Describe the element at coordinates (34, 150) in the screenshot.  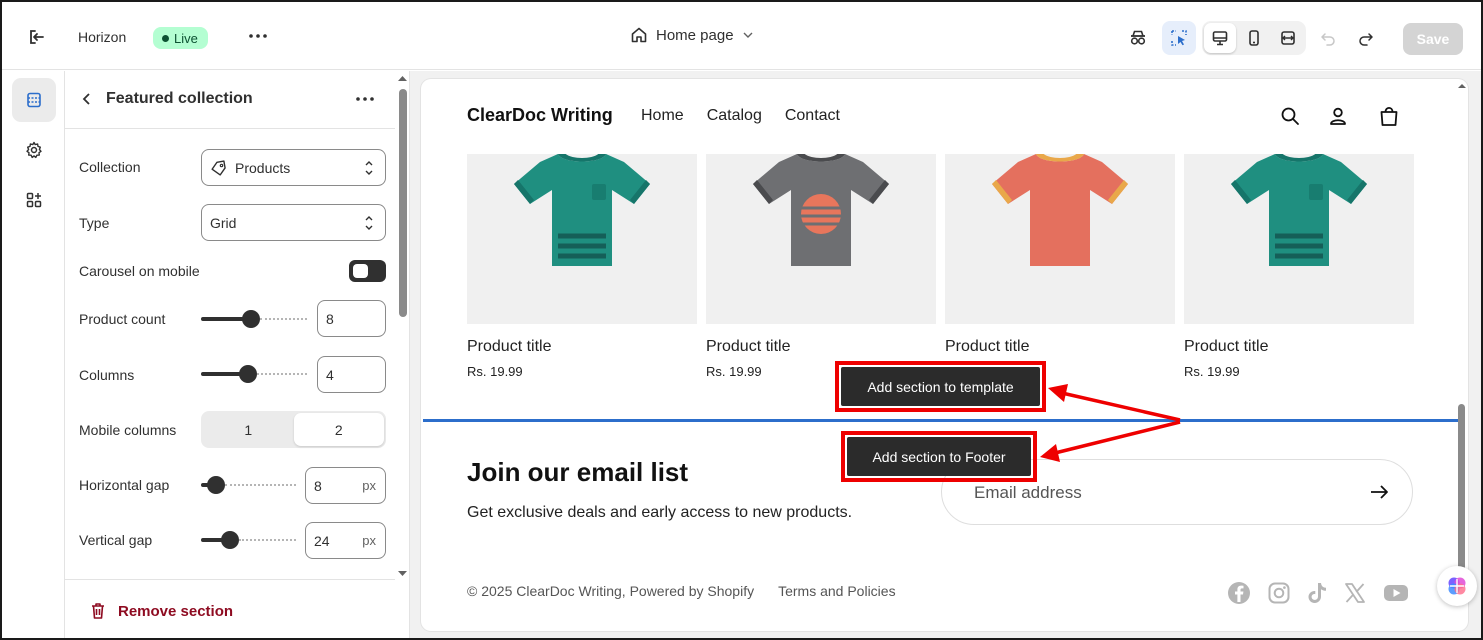
I see `theme-settings-icon` at that location.